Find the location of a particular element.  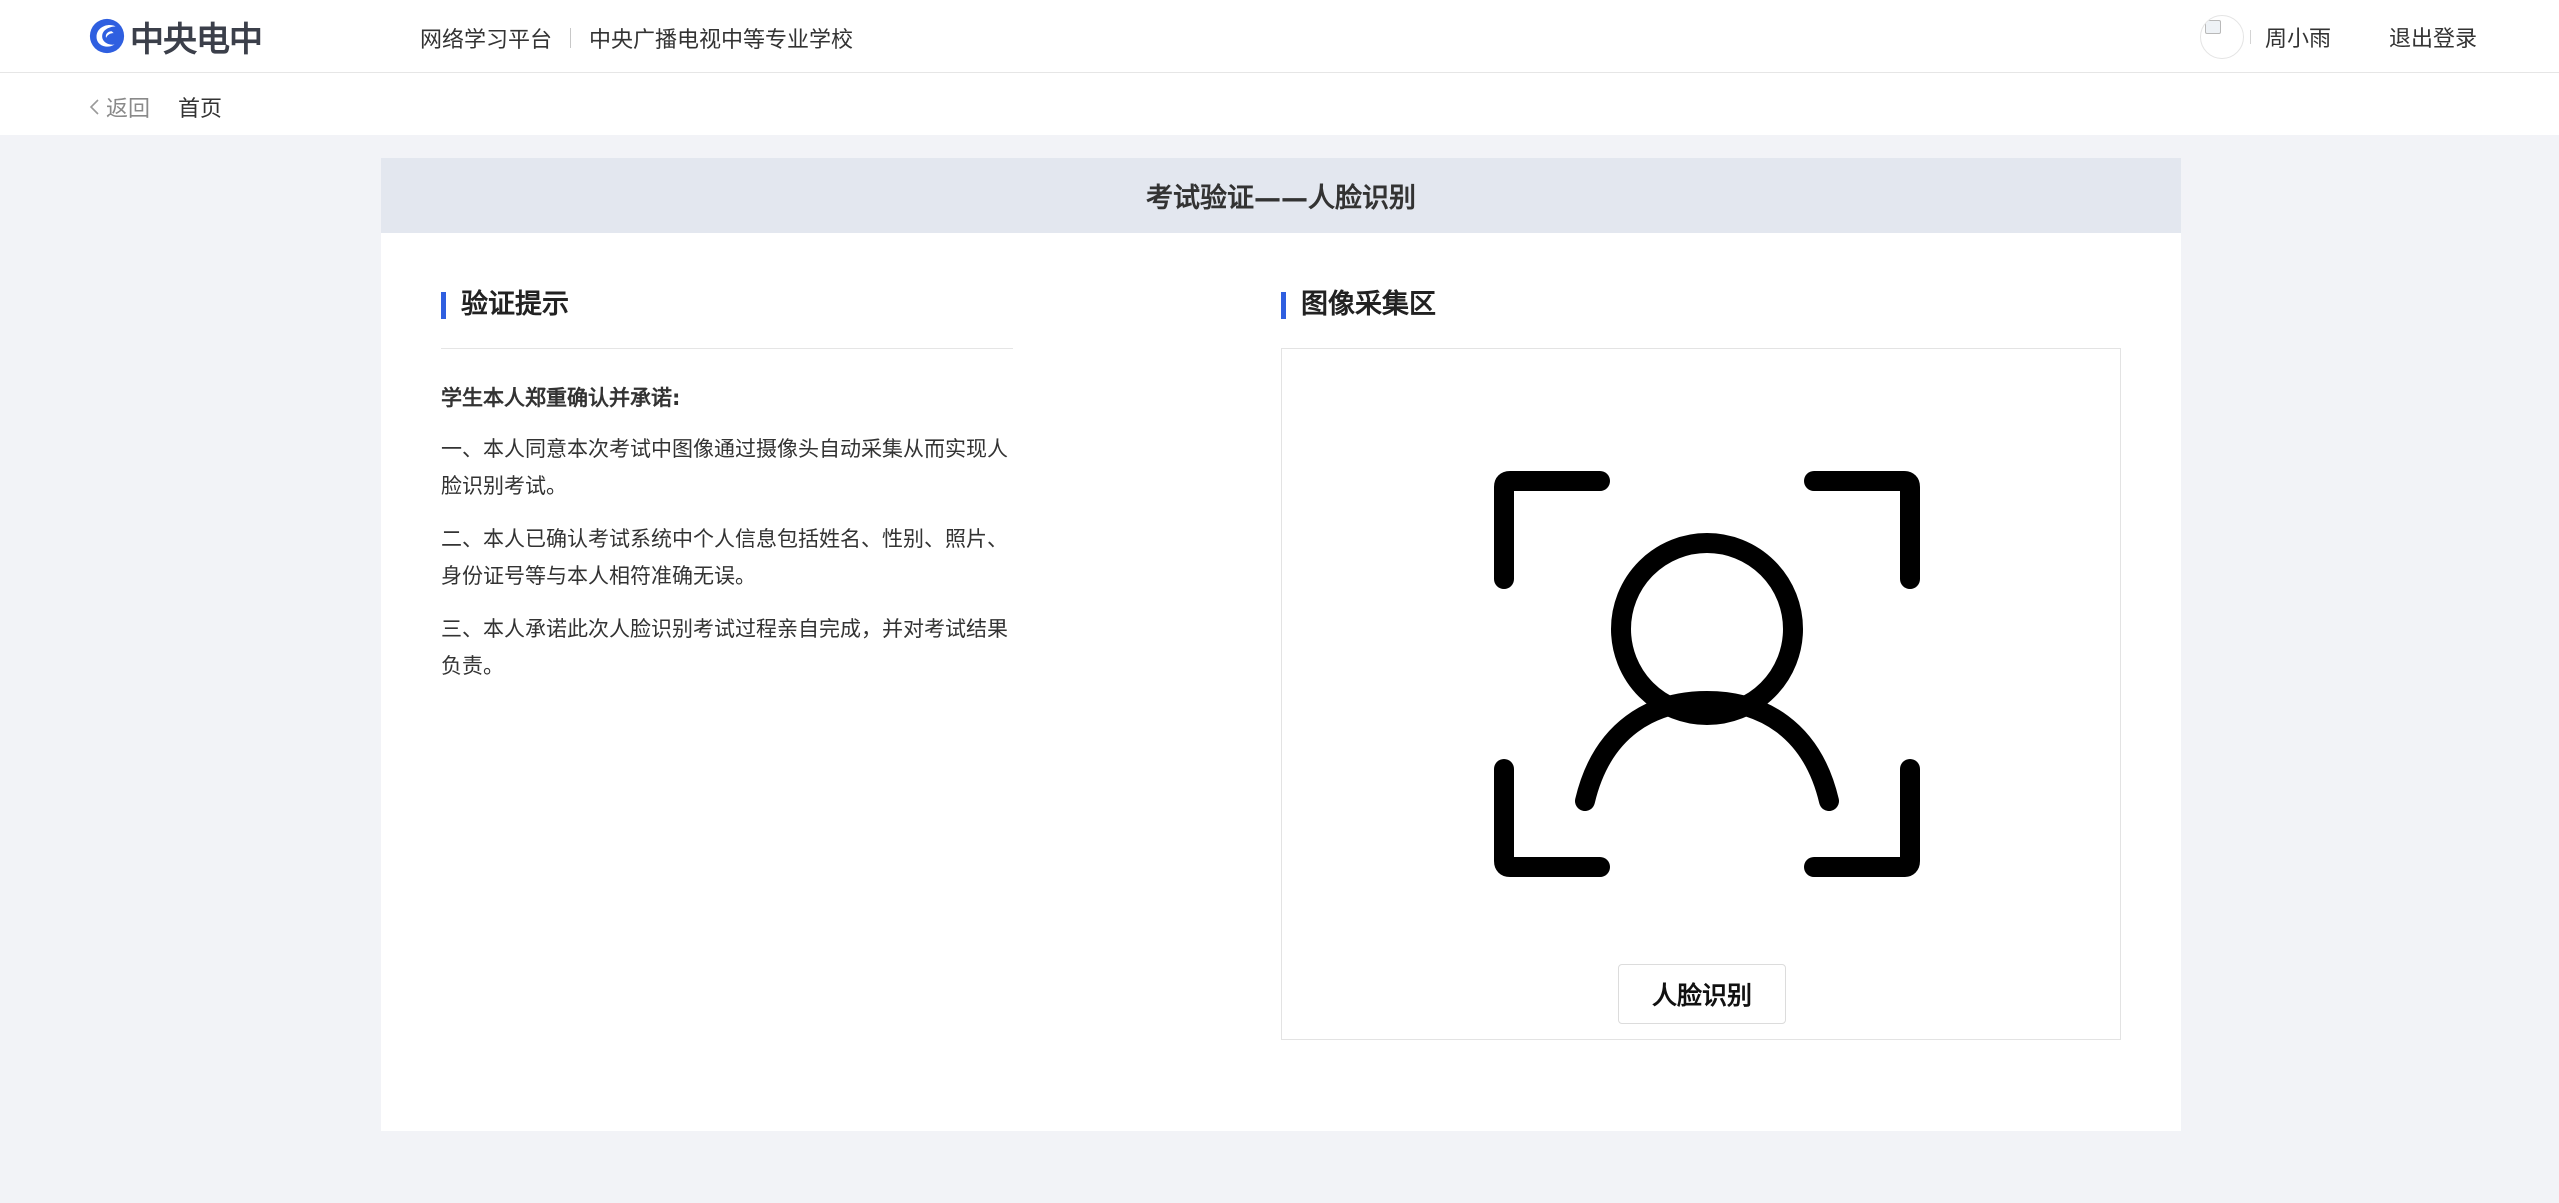

face-scan-icon is located at coordinates (1707, 674).